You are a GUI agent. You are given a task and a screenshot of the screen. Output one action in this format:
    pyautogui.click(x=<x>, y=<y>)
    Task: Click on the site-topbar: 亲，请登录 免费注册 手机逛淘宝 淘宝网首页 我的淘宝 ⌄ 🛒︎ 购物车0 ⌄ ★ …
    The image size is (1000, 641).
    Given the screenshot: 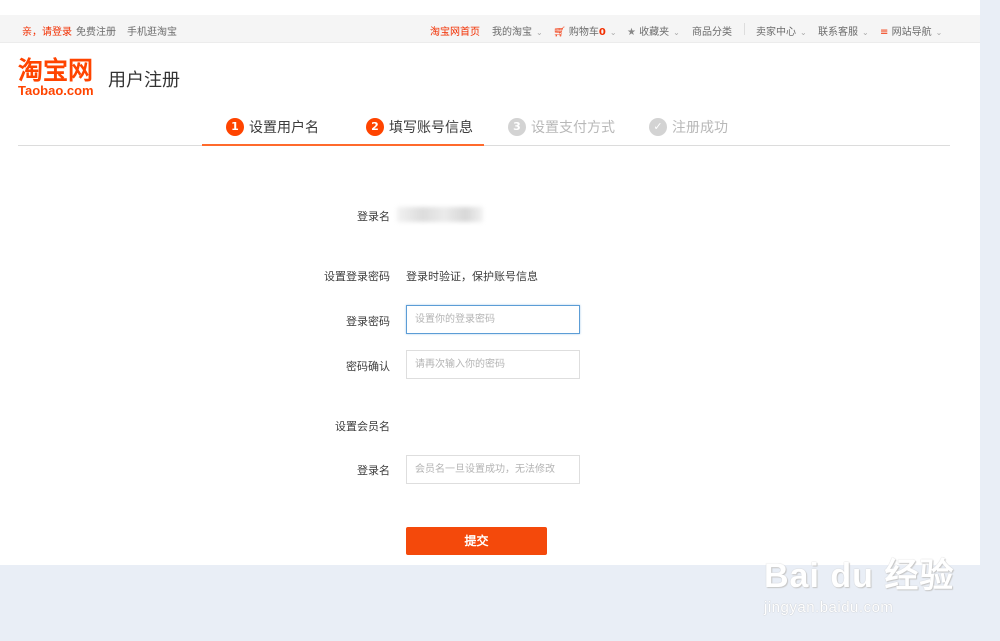 What is the action you would take?
    pyautogui.click(x=490, y=29)
    